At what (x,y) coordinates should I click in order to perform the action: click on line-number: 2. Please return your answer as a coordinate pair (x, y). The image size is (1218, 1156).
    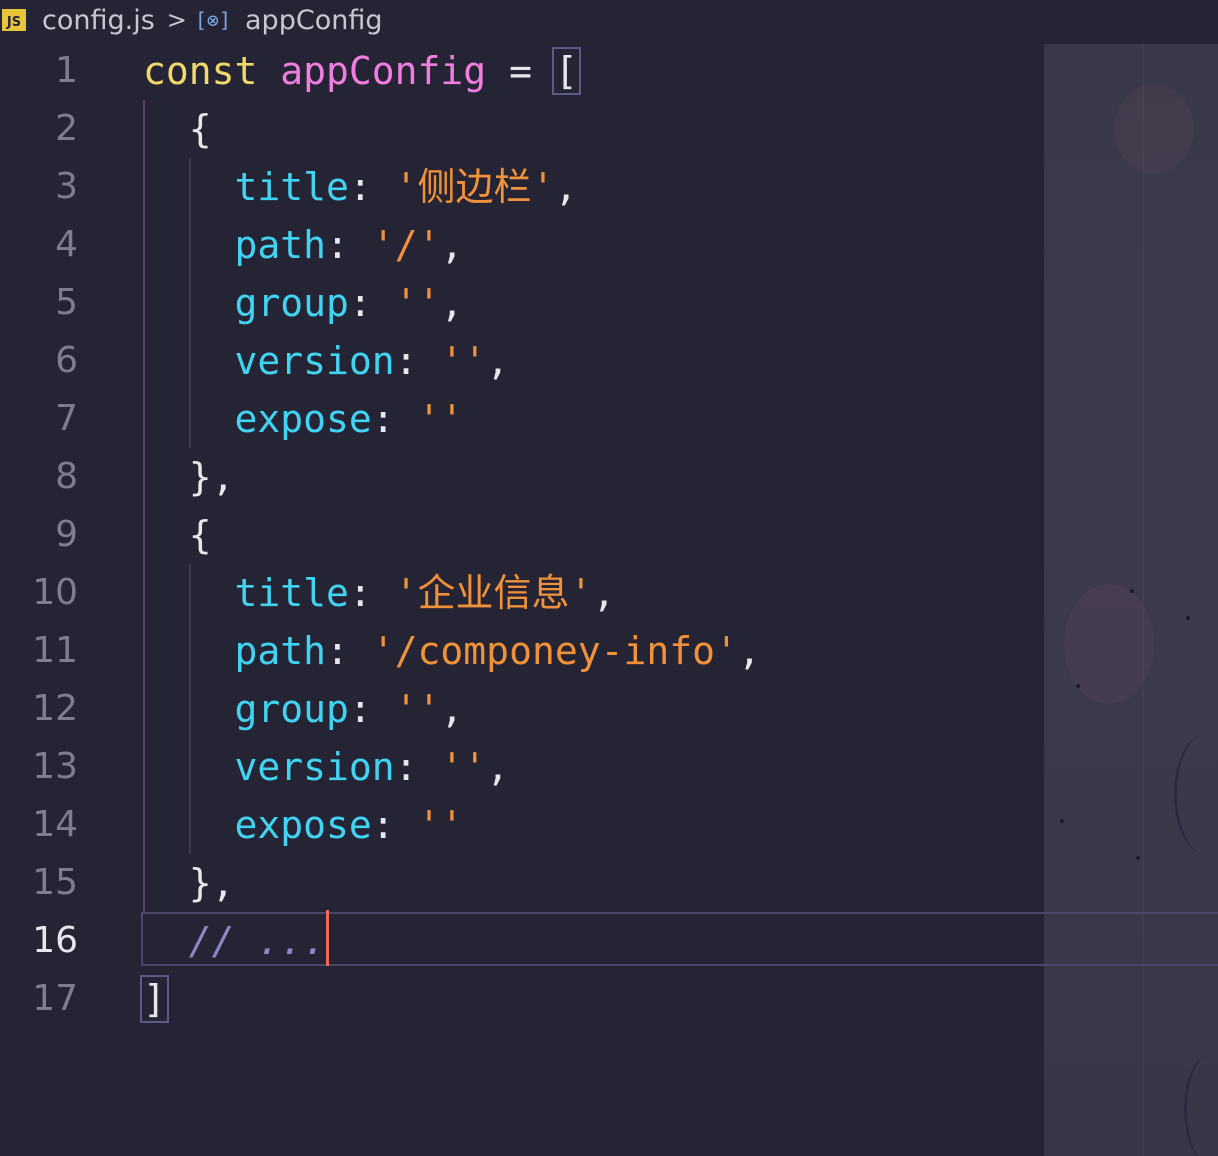
    Looking at the image, I should click on (66, 128).